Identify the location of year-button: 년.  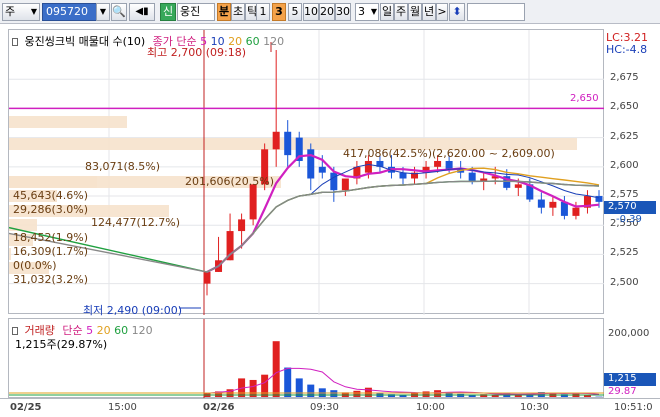
(429, 12).